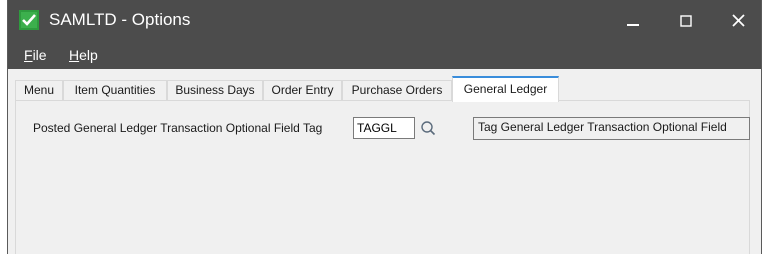 The image size is (762, 254). I want to click on maximize-icon, so click(686, 20).